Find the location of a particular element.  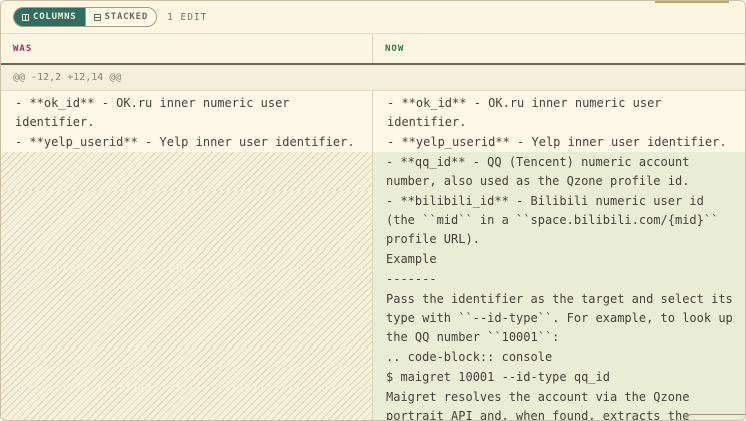

edit-count: 1 EDIT is located at coordinates (187, 17).